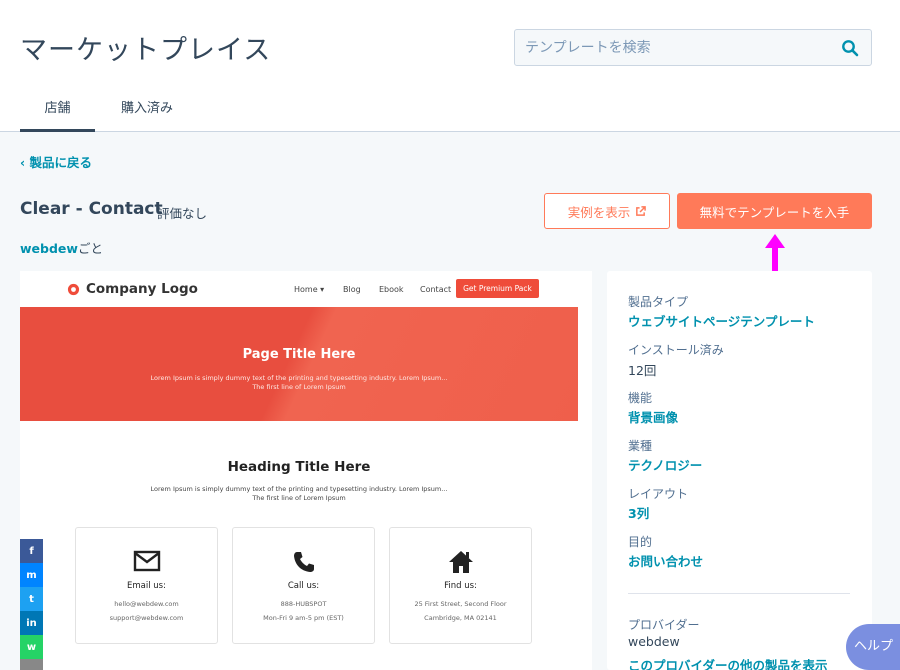 The height and width of the screenshot is (670, 900). I want to click on whatsapp-icon: w, so click(31, 647).